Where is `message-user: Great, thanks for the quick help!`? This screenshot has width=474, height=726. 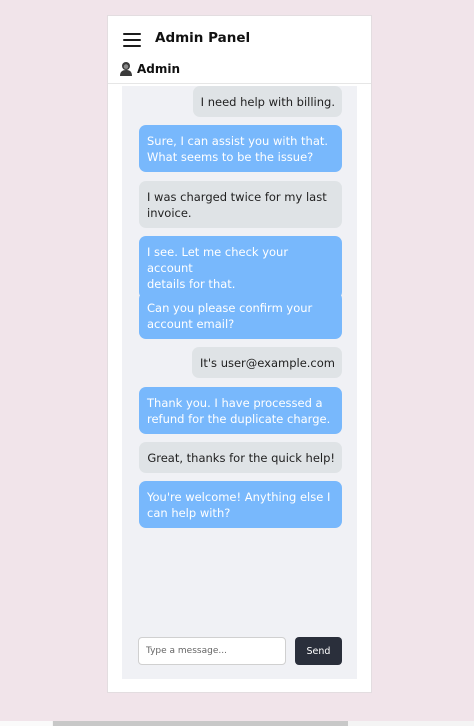 message-user: Great, thanks for the quick help! is located at coordinates (240, 457).